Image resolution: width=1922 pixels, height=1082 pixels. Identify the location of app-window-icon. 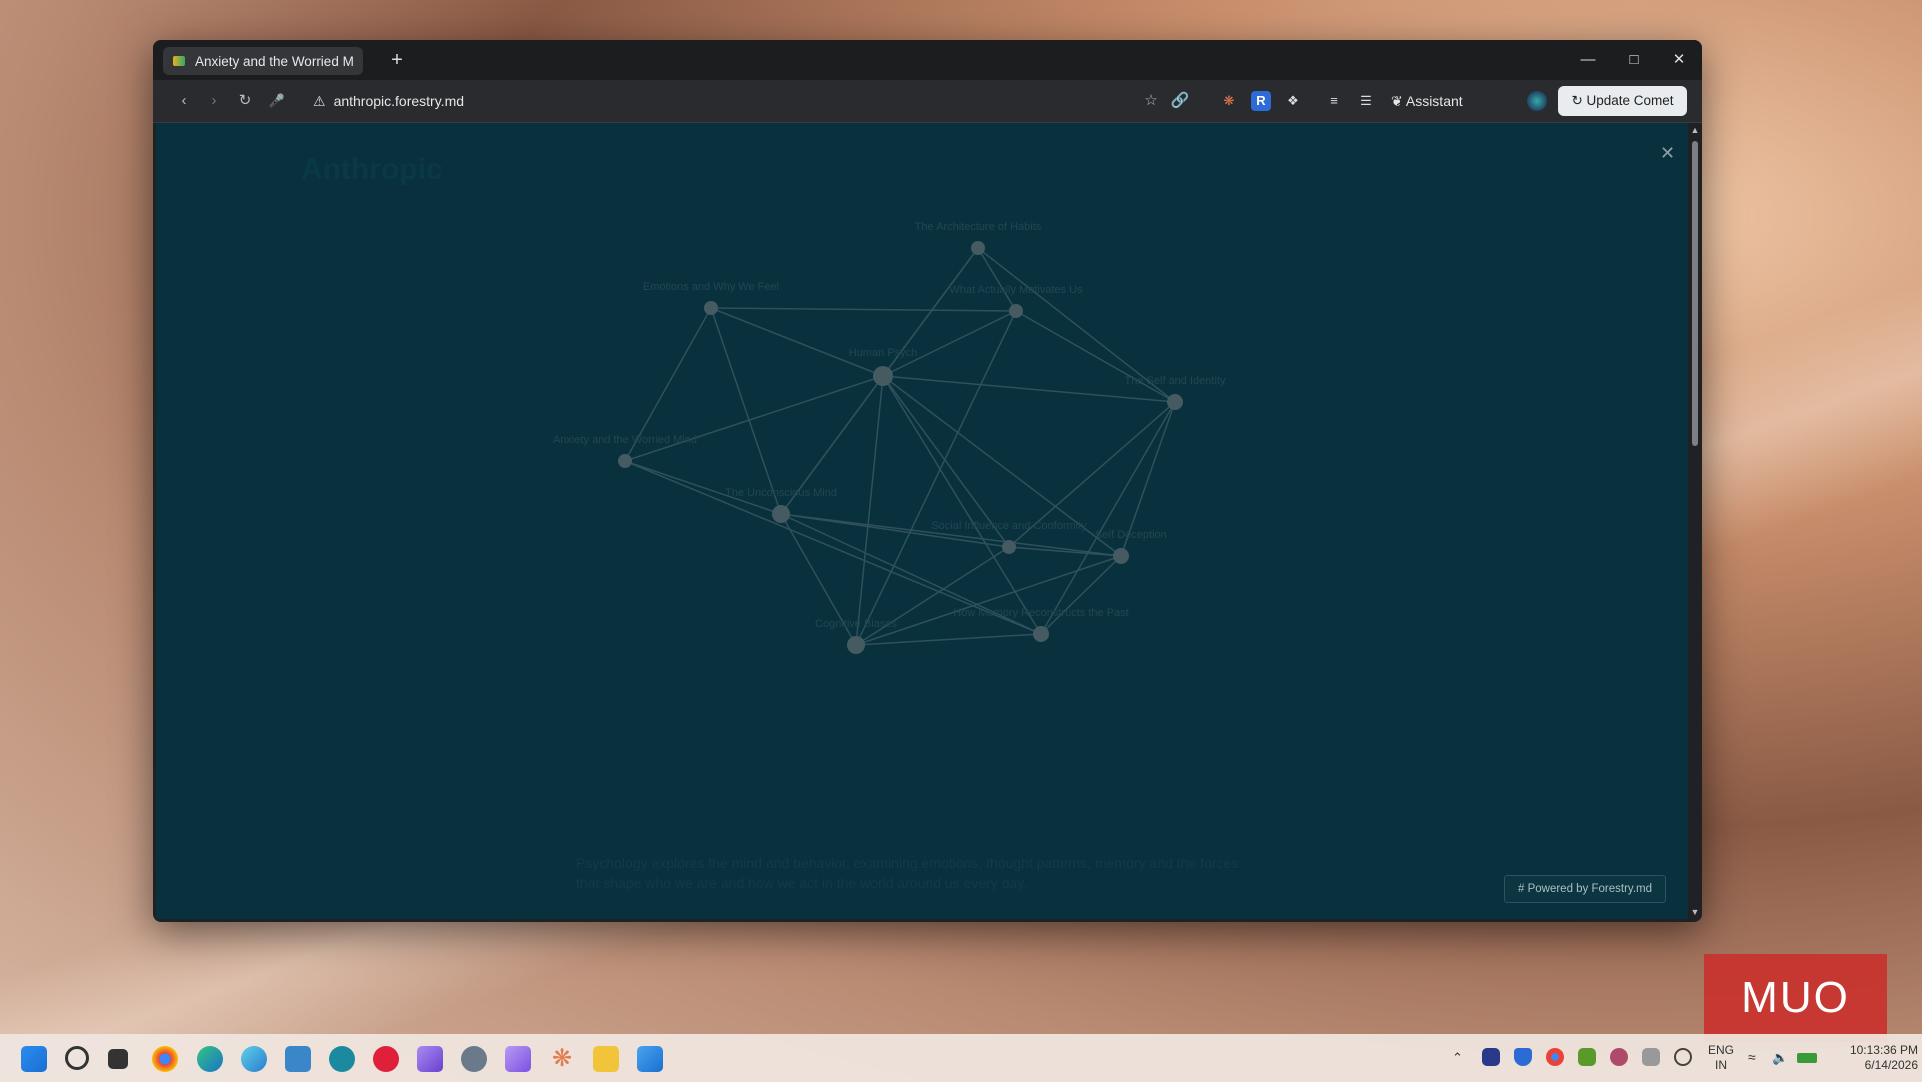
(298, 1059).